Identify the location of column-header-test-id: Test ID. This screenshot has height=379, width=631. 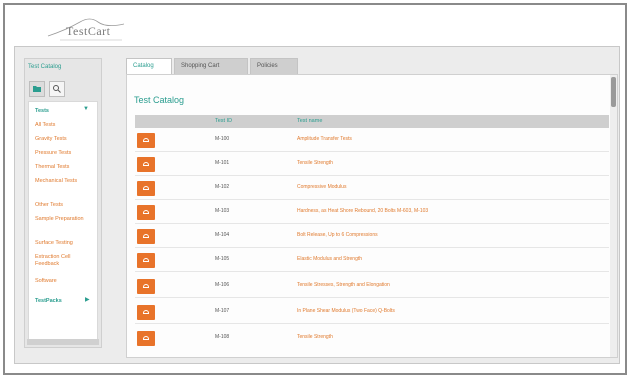
(223, 121).